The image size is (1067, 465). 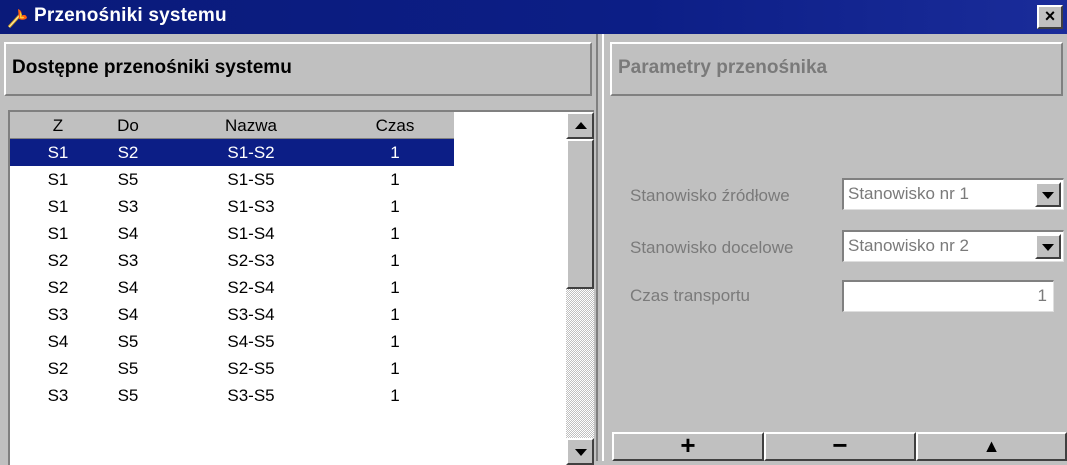 What do you see at coordinates (17, 19) in the screenshot?
I see `flame-wand-icon` at bounding box center [17, 19].